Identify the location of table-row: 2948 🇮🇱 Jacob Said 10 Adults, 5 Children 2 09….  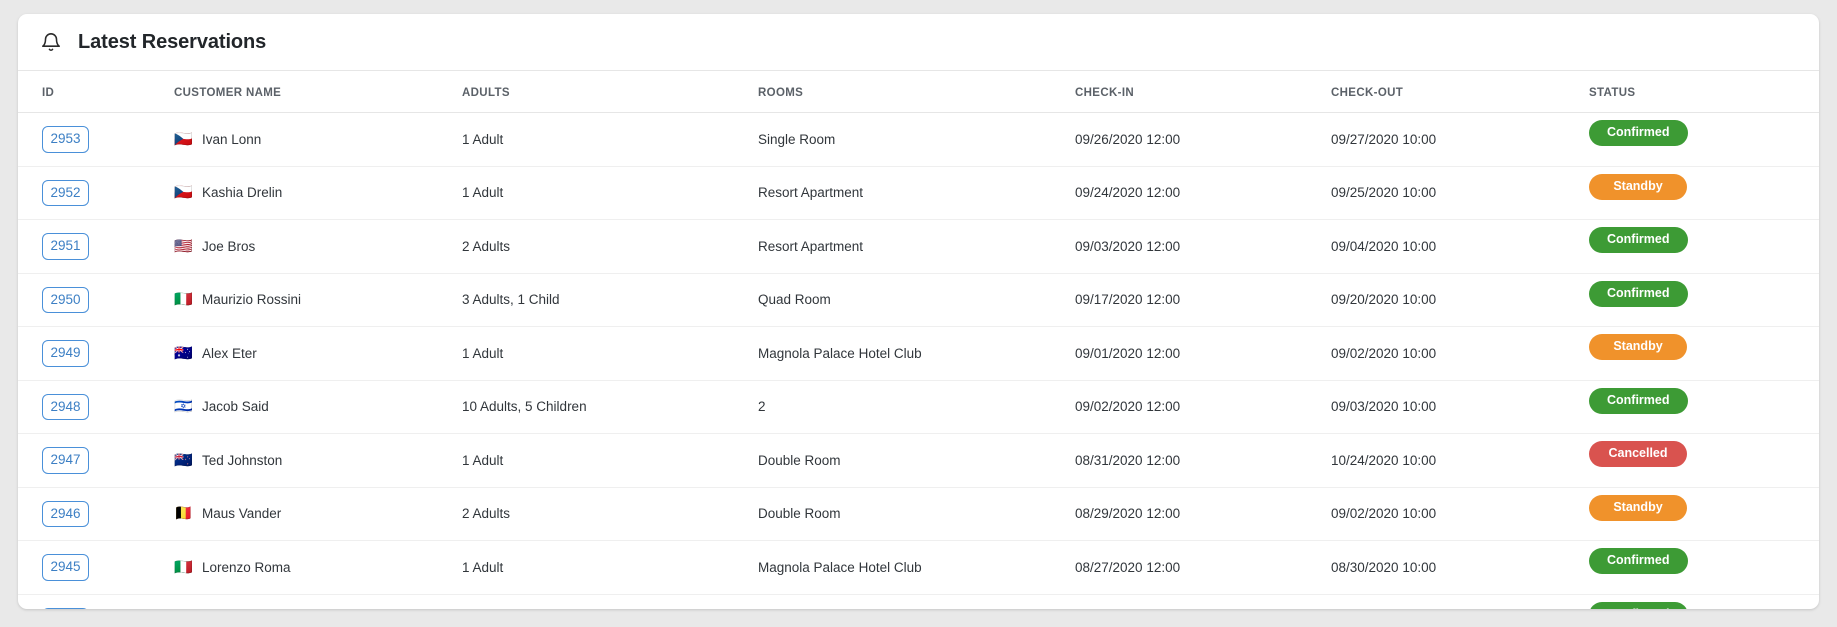
(918, 407).